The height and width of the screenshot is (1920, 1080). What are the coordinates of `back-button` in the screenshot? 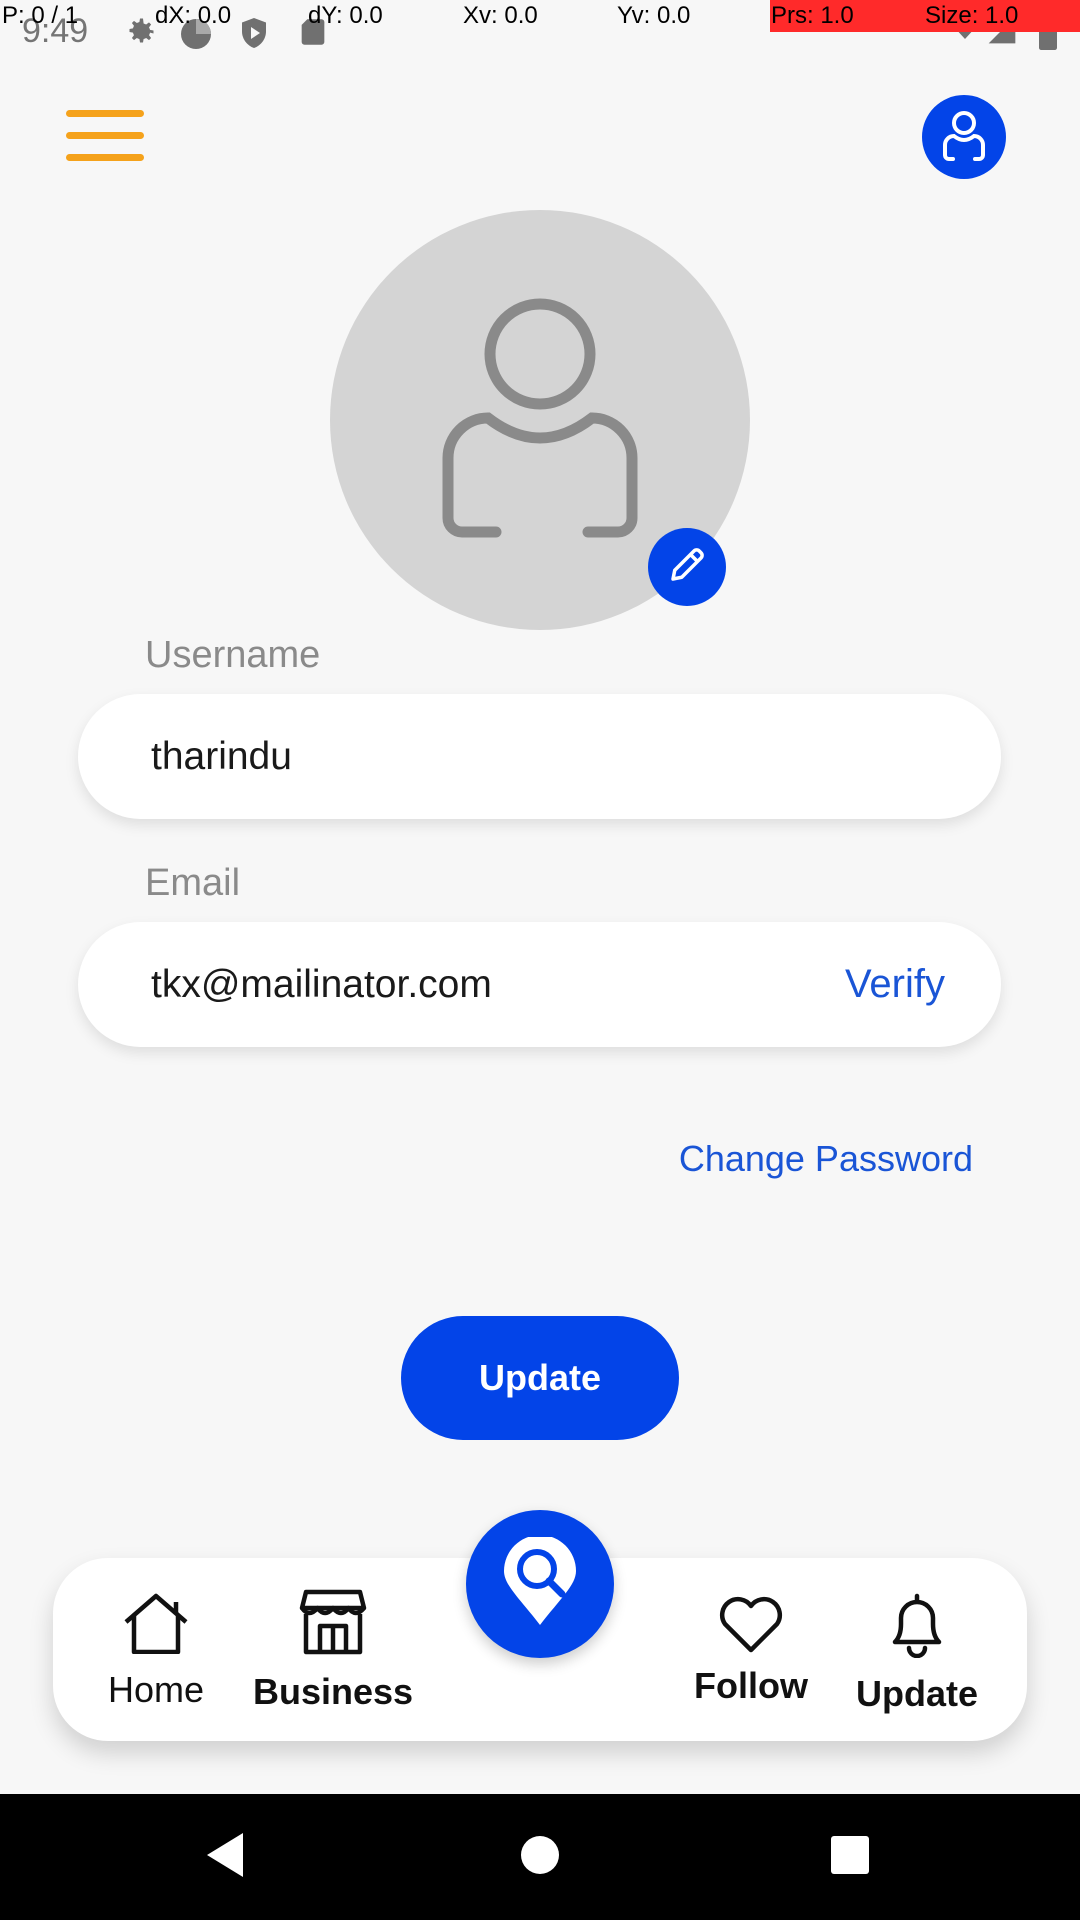 It's located at (225, 1857).